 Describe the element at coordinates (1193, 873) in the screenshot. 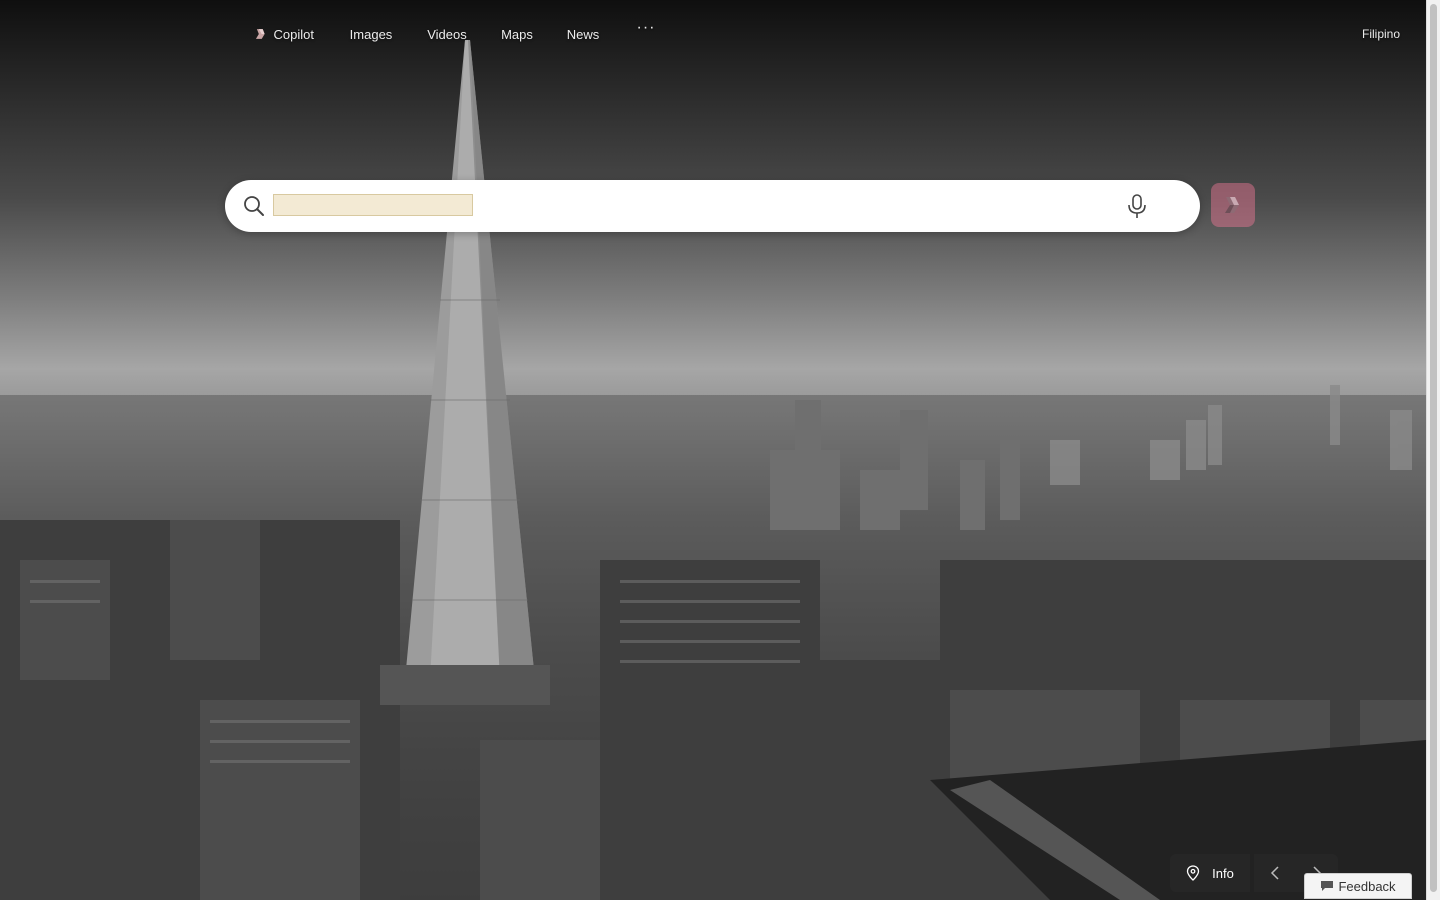

I see `location-pin-icon` at that location.